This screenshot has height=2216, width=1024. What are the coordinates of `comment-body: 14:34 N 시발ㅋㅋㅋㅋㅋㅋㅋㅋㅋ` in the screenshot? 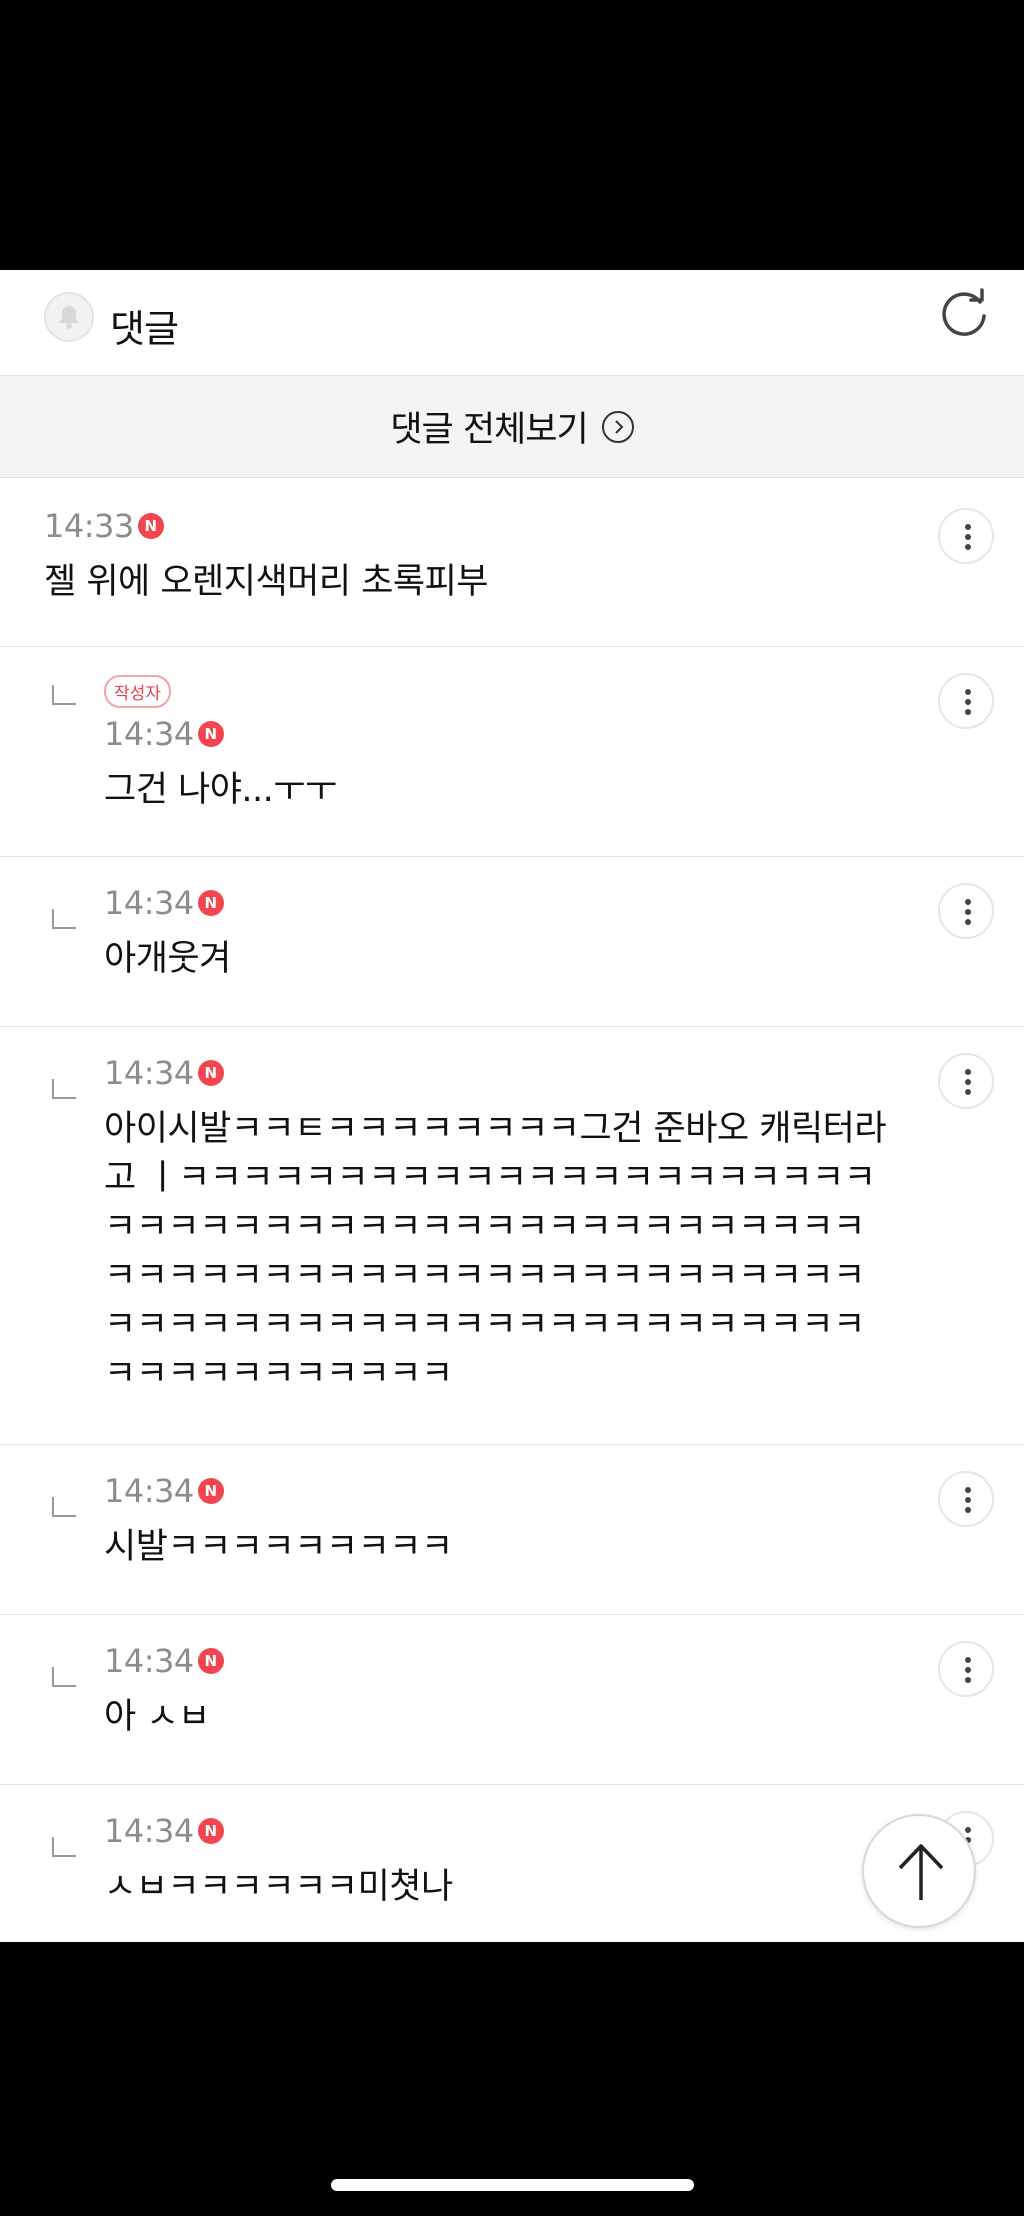 It's located at (564, 1522).